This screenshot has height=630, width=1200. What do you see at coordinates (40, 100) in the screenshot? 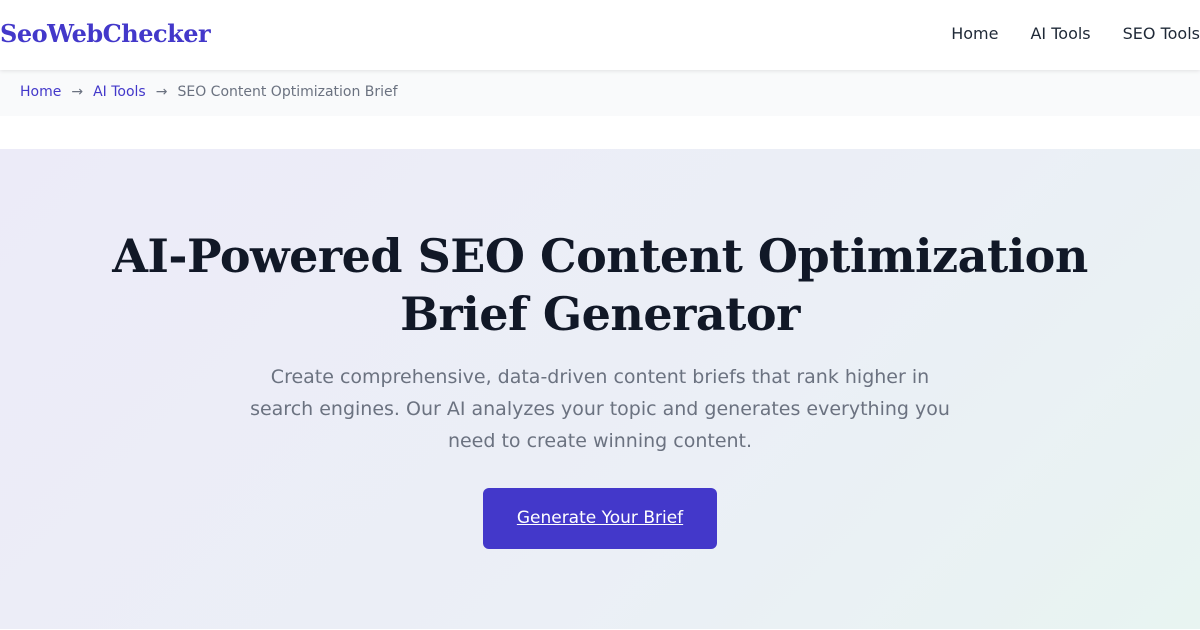
I see `breadcrumb-home-link: Home` at bounding box center [40, 100].